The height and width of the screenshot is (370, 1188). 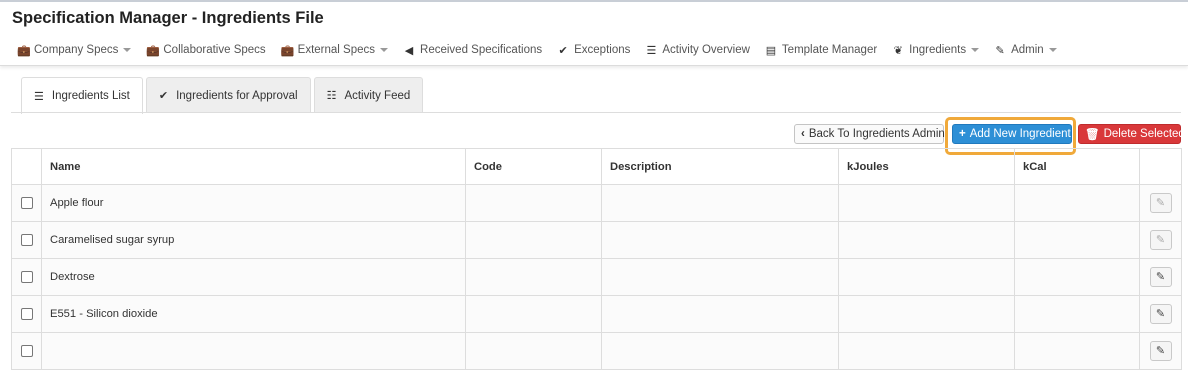 What do you see at coordinates (876, 134) in the screenshot?
I see `back-button-label: Back To Ingredients Admin` at bounding box center [876, 134].